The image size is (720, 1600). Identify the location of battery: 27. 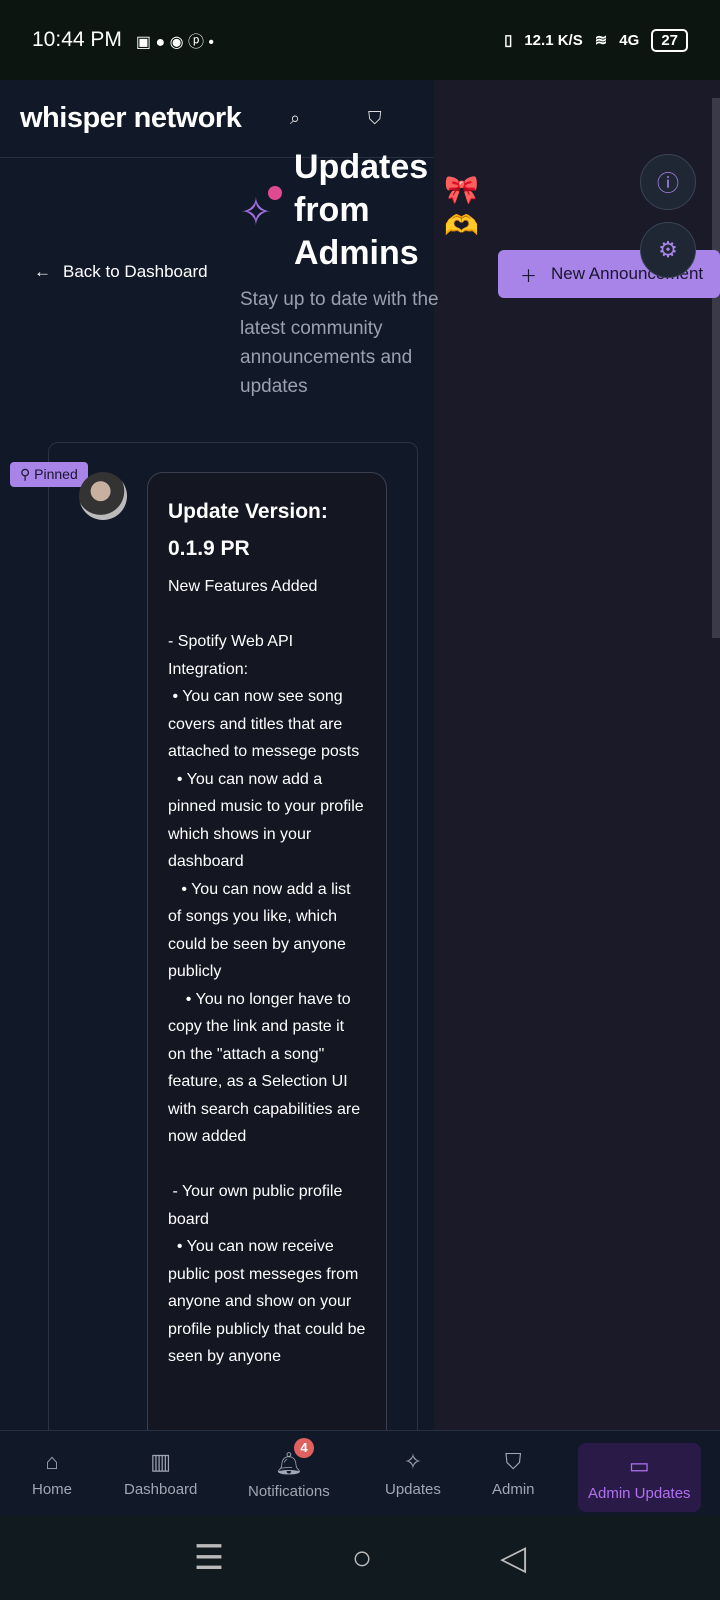
(669, 40).